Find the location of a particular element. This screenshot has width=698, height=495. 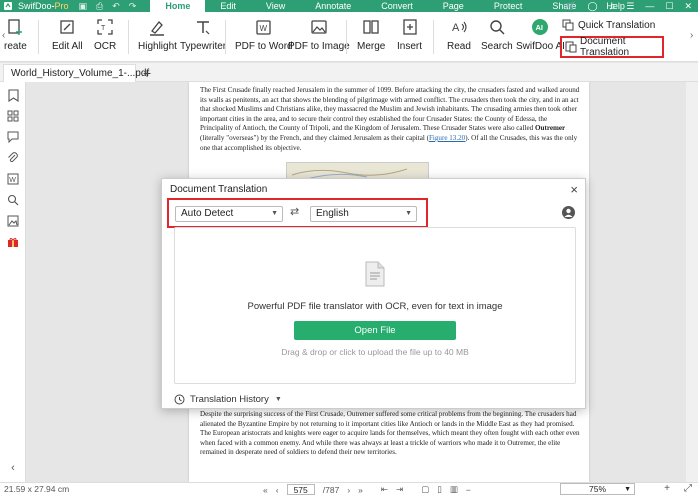

save-icon: ▣ is located at coordinates (83, 6).